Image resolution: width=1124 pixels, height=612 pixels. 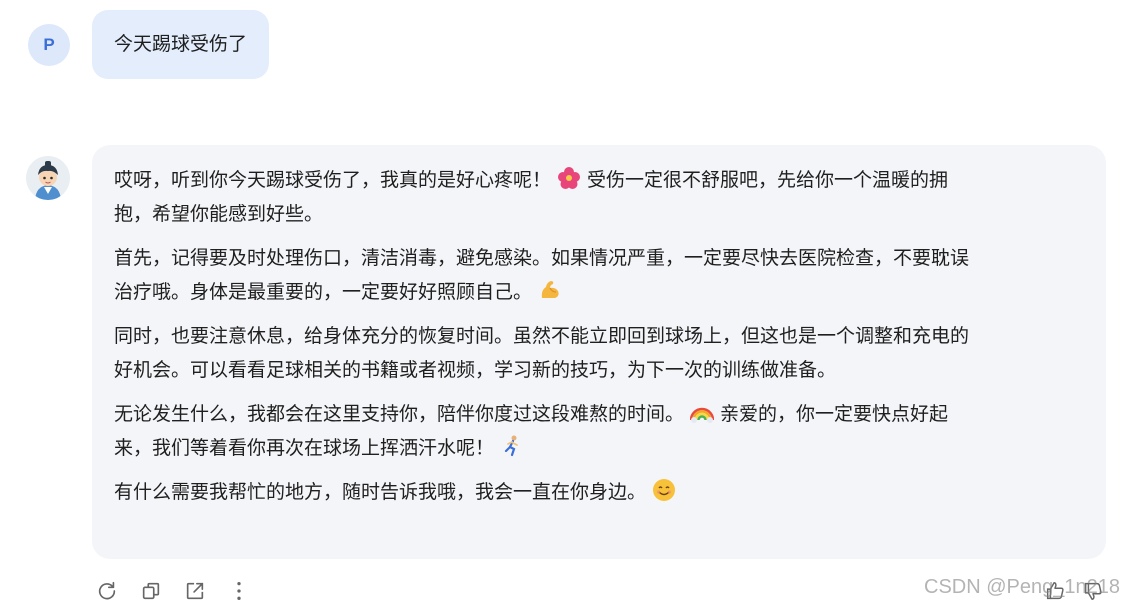 What do you see at coordinates (304, 448) in the screenshot?
I see `paragraph-line: 来，我们等着看你再次在球场上挥洒汗水呢！` at bounding box center [304, 448].